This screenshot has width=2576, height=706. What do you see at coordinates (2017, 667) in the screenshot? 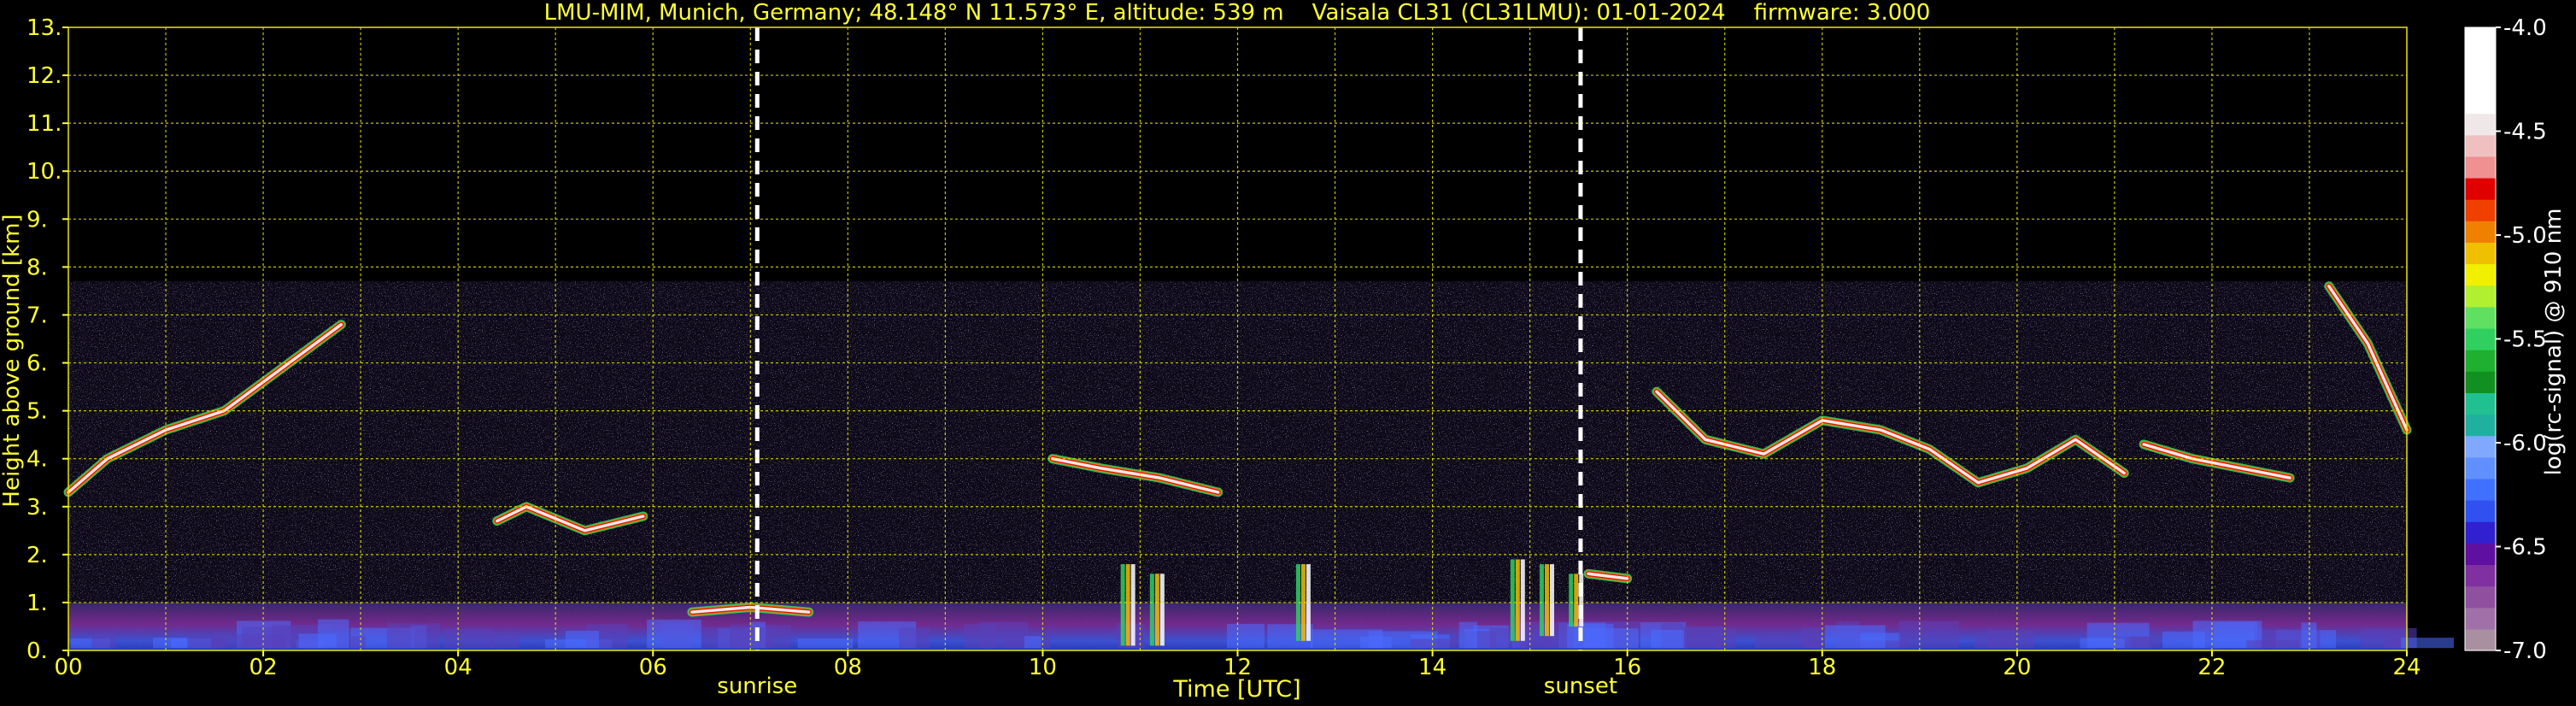
I see `x-tick-label: 20` at bounding box center [2017, 667].